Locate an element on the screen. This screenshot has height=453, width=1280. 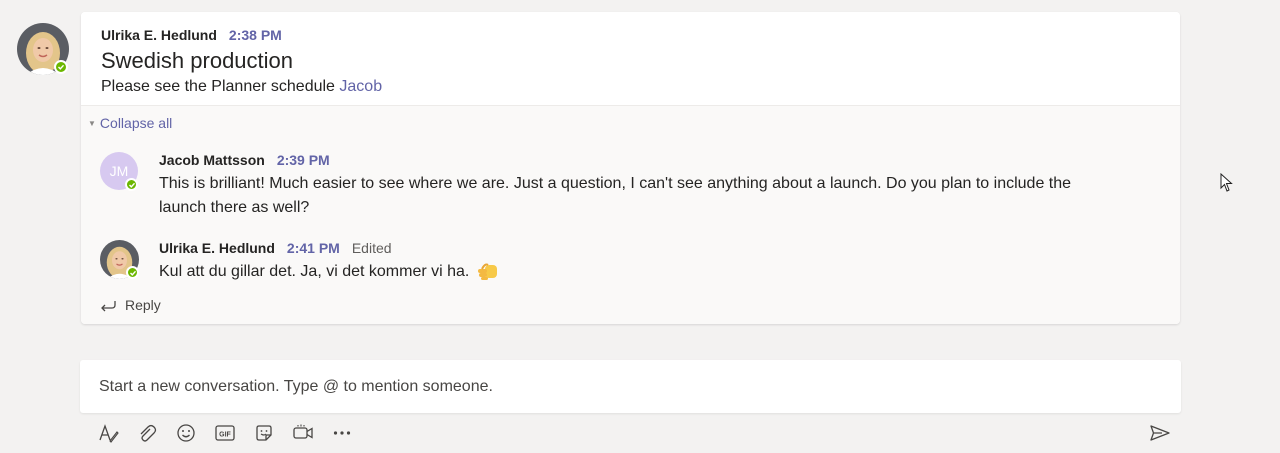
emoji-icon is located at coordinates (186, 433).